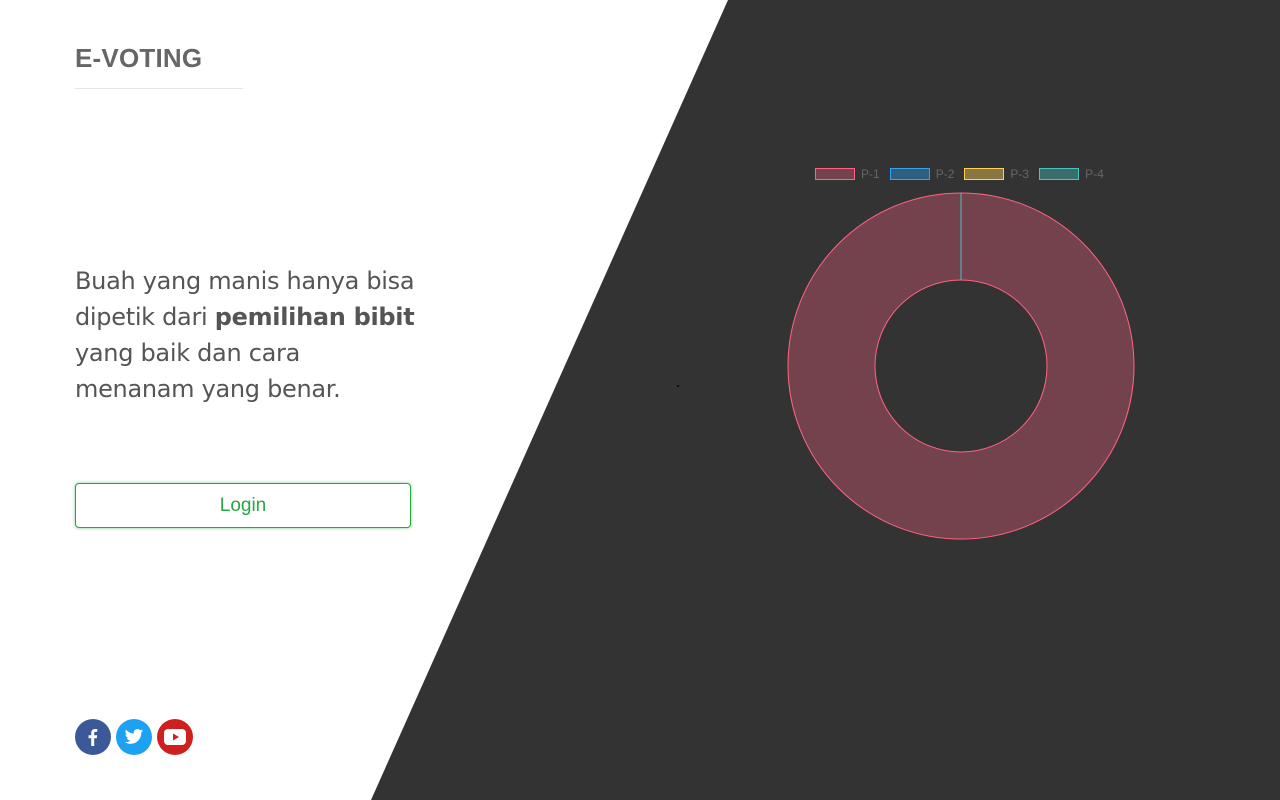 Image resolution: width=1280 pixels, height=800 pixels. I want to click on social-links, so click(134, 737).